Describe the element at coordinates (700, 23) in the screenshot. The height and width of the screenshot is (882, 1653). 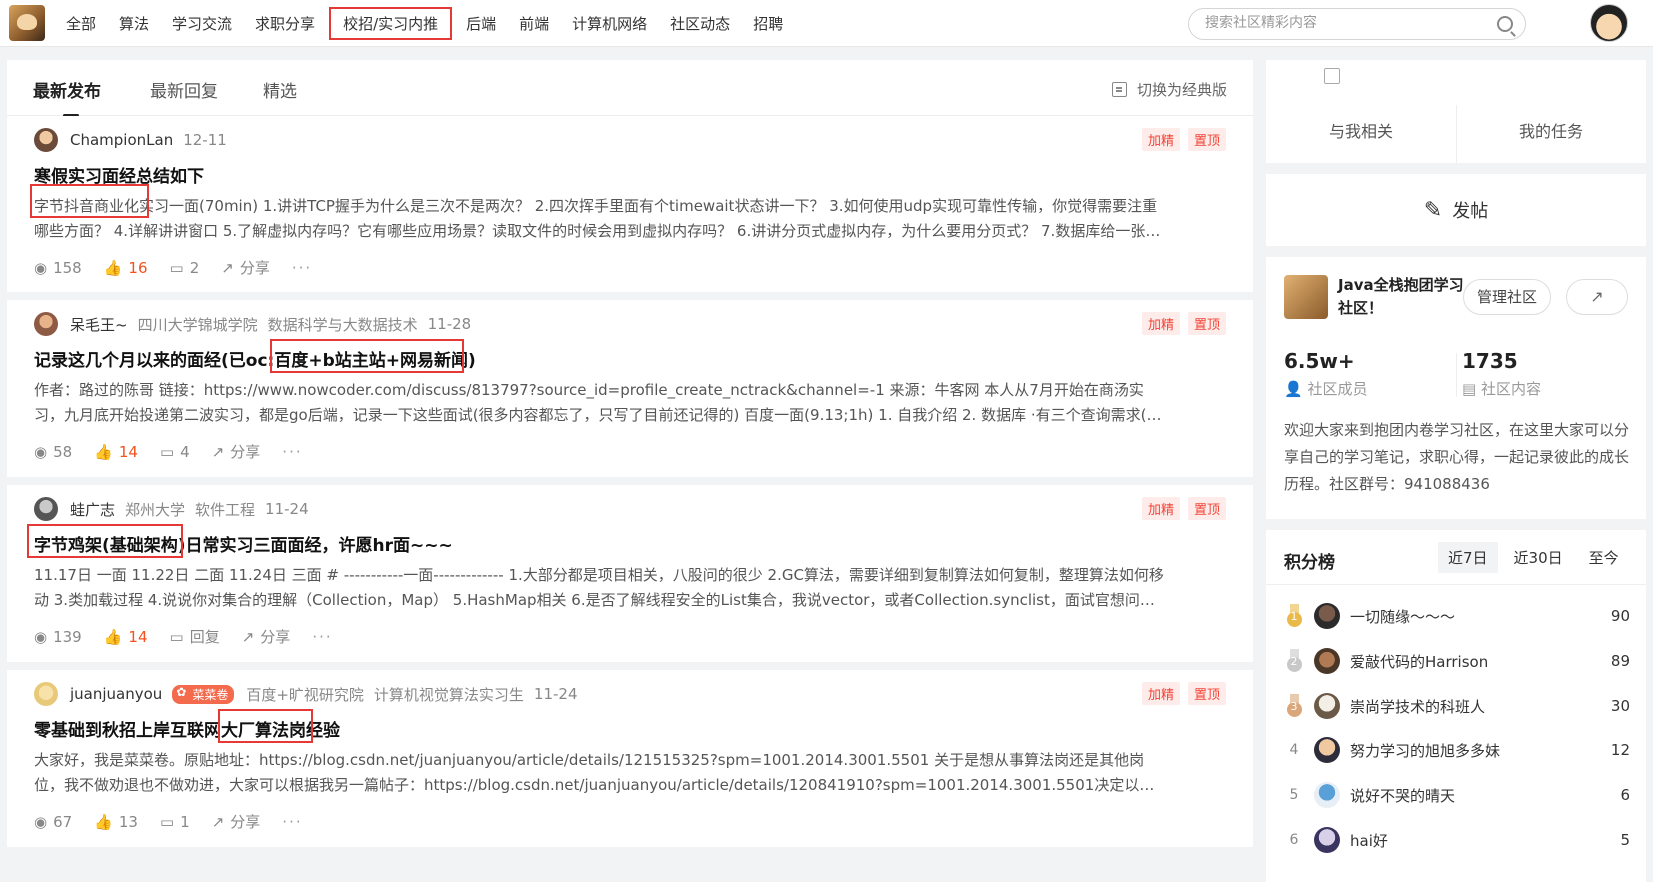
I see `nav-item-community-news: 社区动态` at that location.